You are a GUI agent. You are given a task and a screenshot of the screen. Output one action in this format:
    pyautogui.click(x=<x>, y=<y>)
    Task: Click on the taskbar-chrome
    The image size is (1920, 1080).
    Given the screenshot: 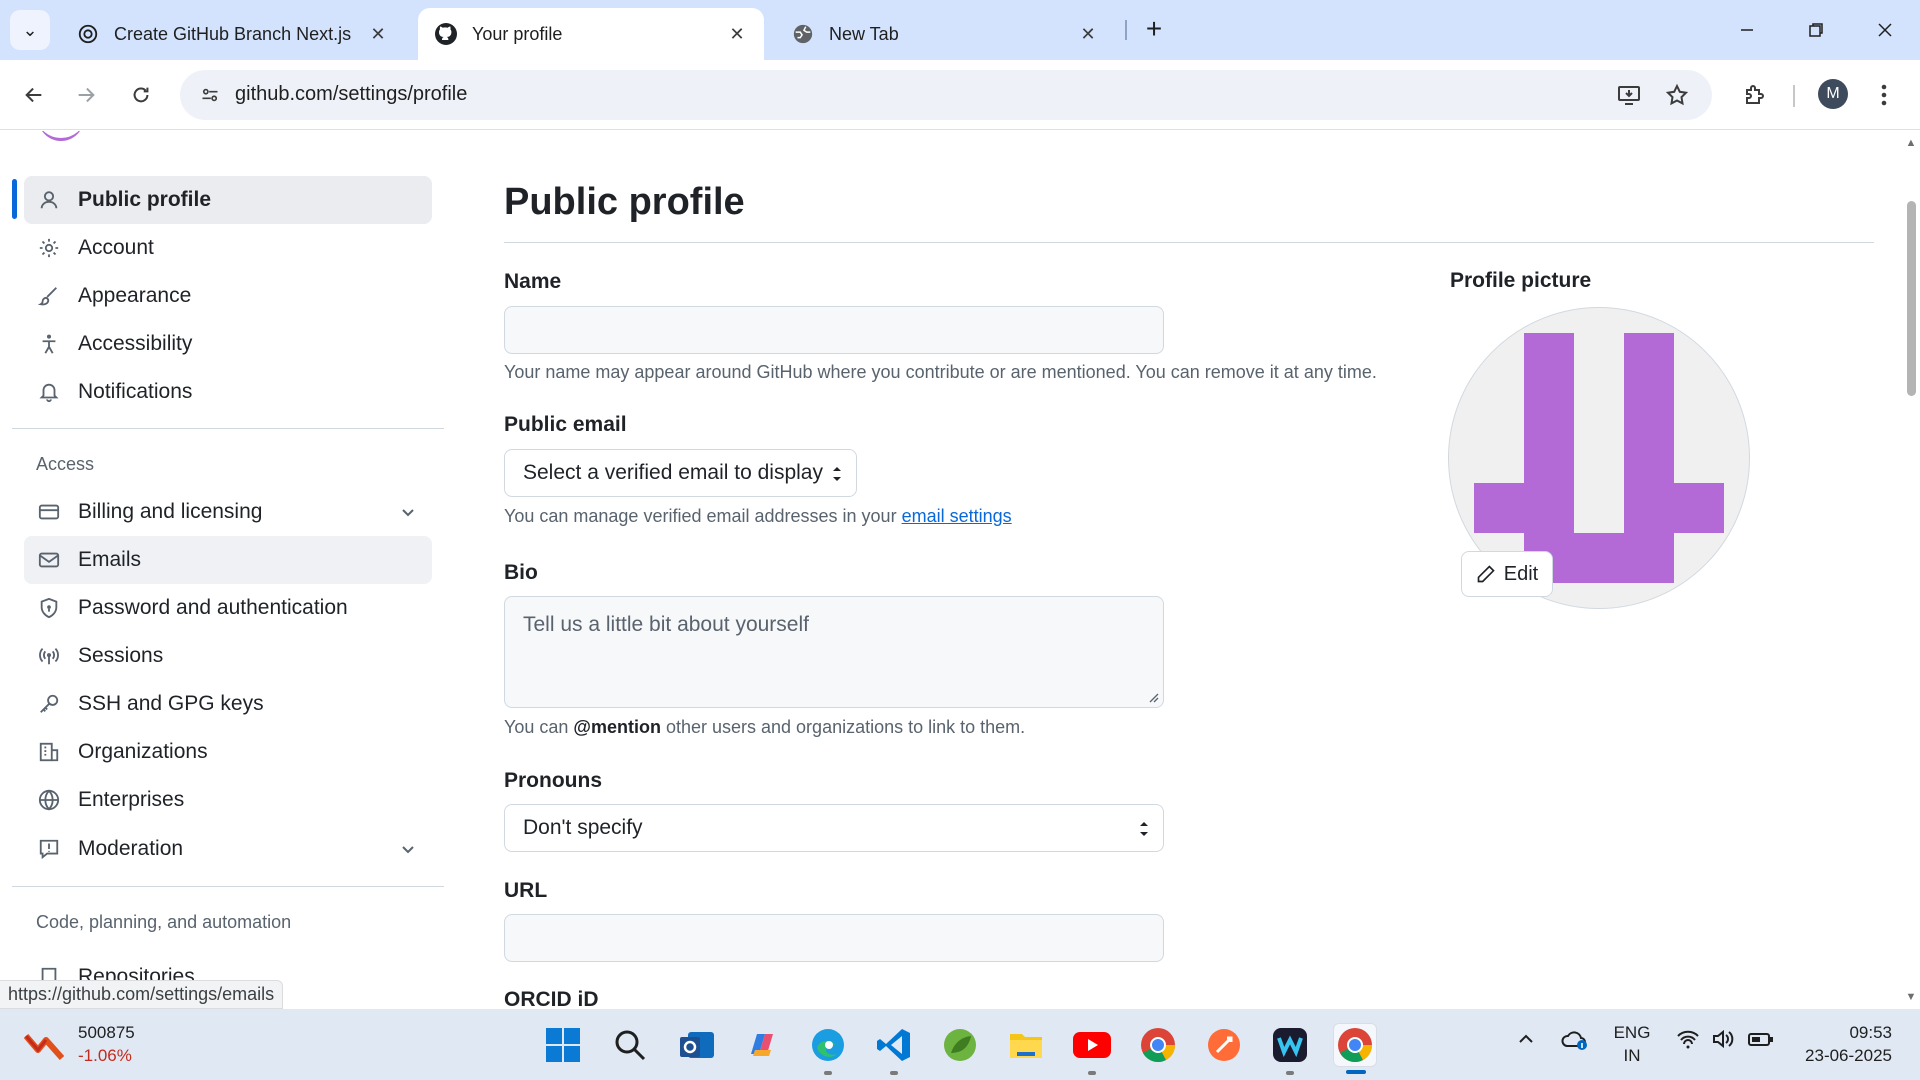 What is the action you would take?
    pyautogui.click(x=1158, y=1045)
    